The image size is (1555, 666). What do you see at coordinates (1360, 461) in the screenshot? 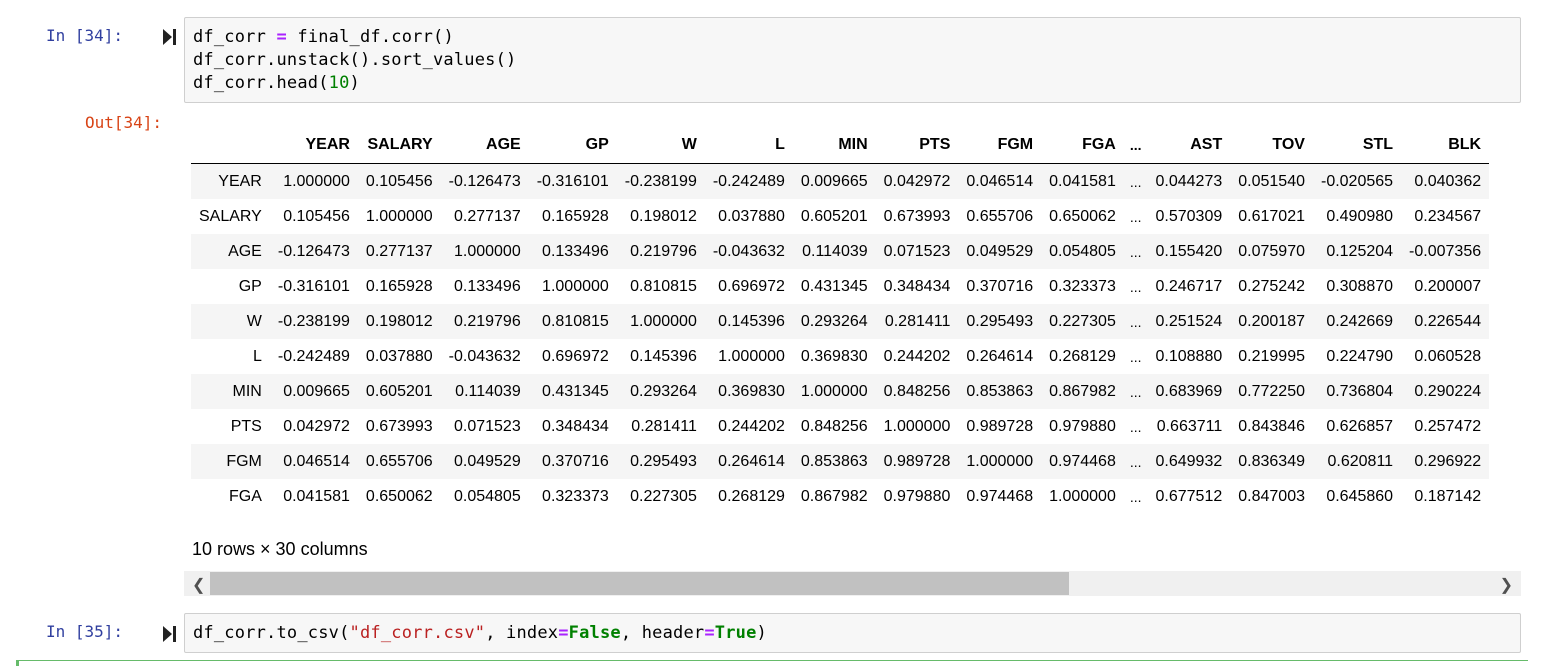
I see `table-cell: 0.620811` at bounding box center [1360, 461].